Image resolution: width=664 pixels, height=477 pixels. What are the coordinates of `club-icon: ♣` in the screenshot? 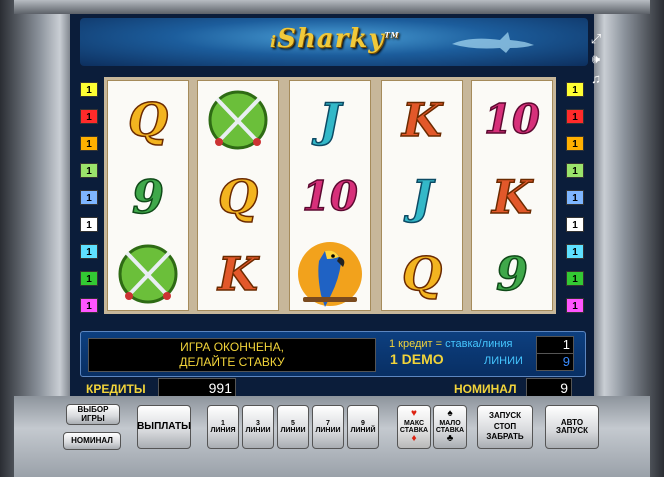 It's located at (450, 439).